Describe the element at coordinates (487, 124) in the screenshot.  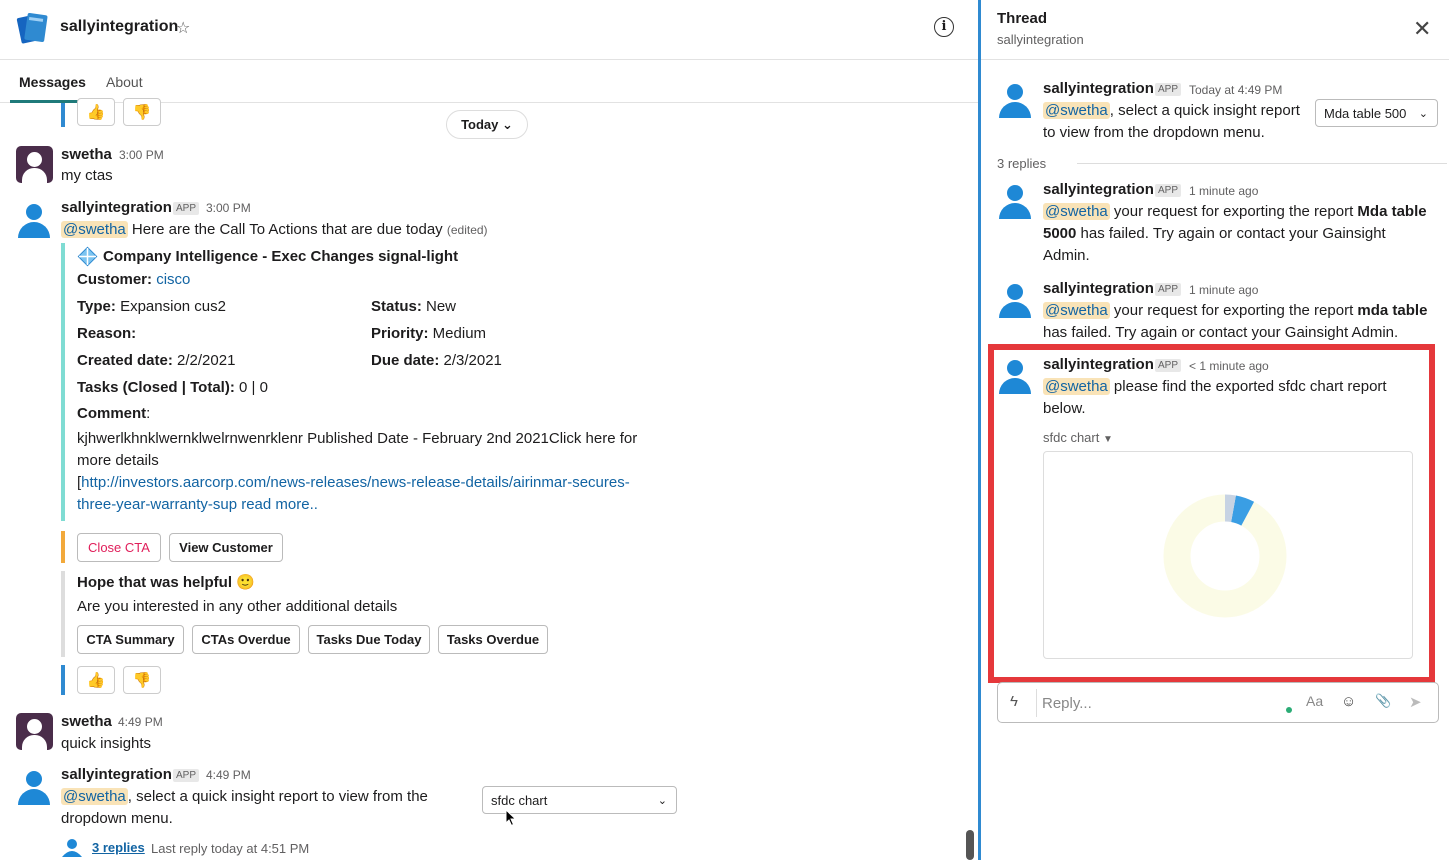
I see `date-divider-button: Today ⌄` at that location.